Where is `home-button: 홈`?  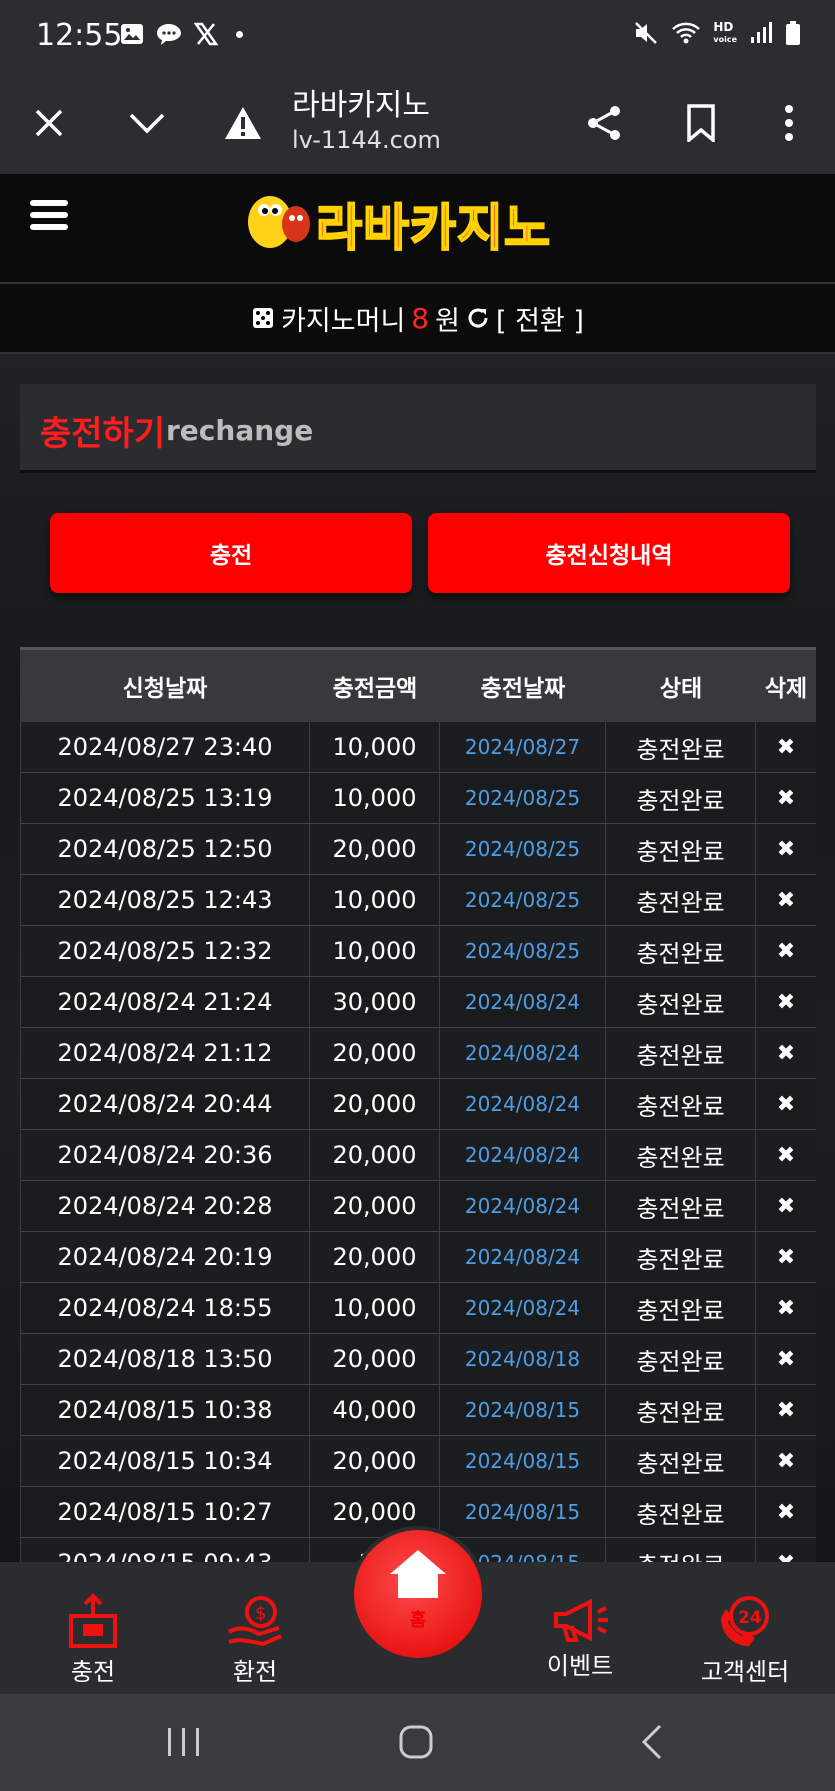
home-button: 홈 is located at coordinates (418, 1594).